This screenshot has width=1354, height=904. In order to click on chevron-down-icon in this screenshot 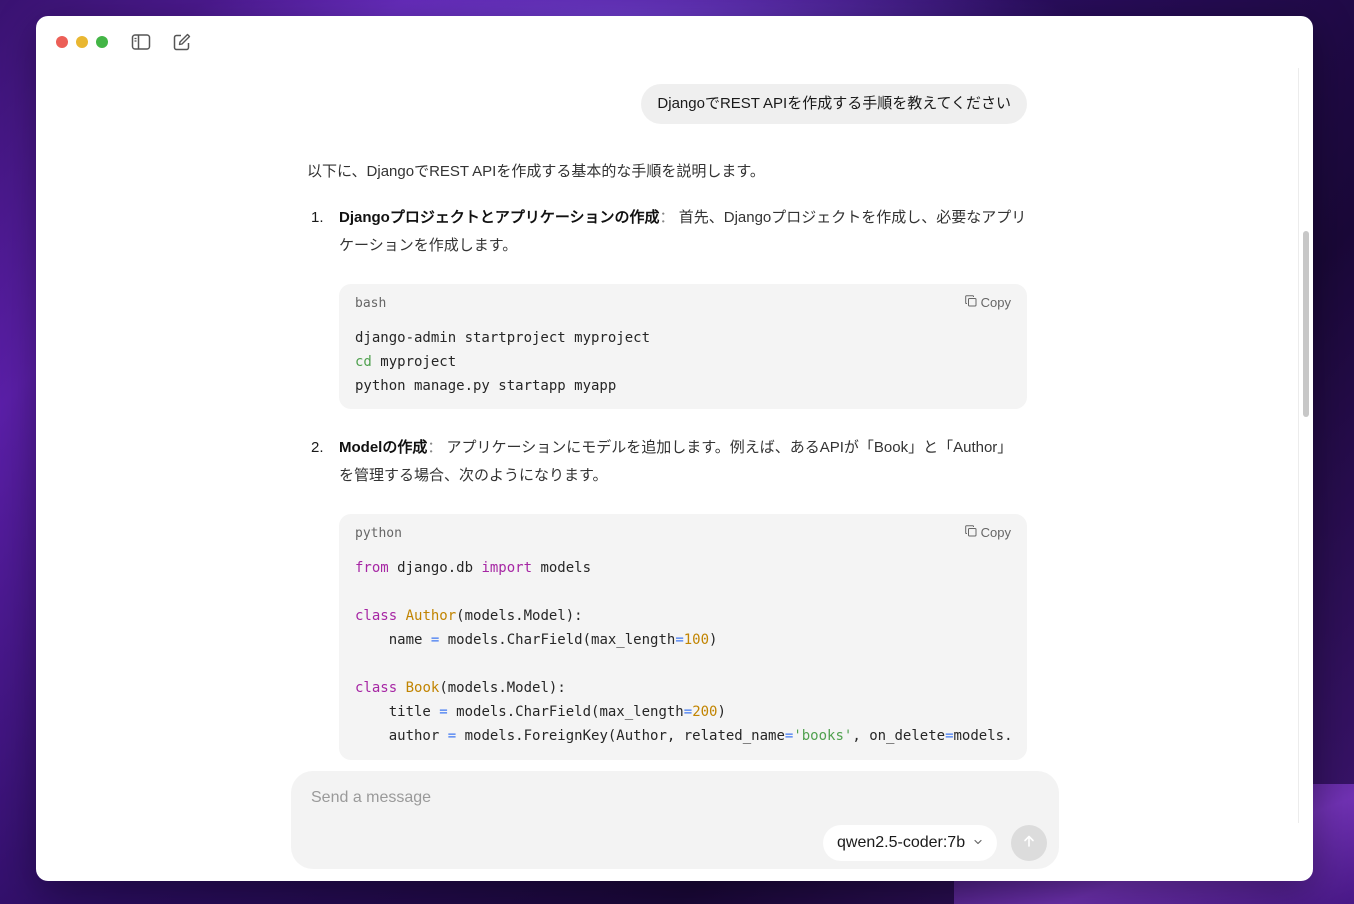, I will do `click(978, 843)`.